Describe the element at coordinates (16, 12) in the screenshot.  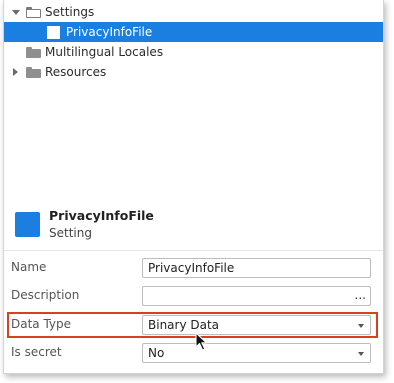
I see `expand-arrow-icon` at that location.